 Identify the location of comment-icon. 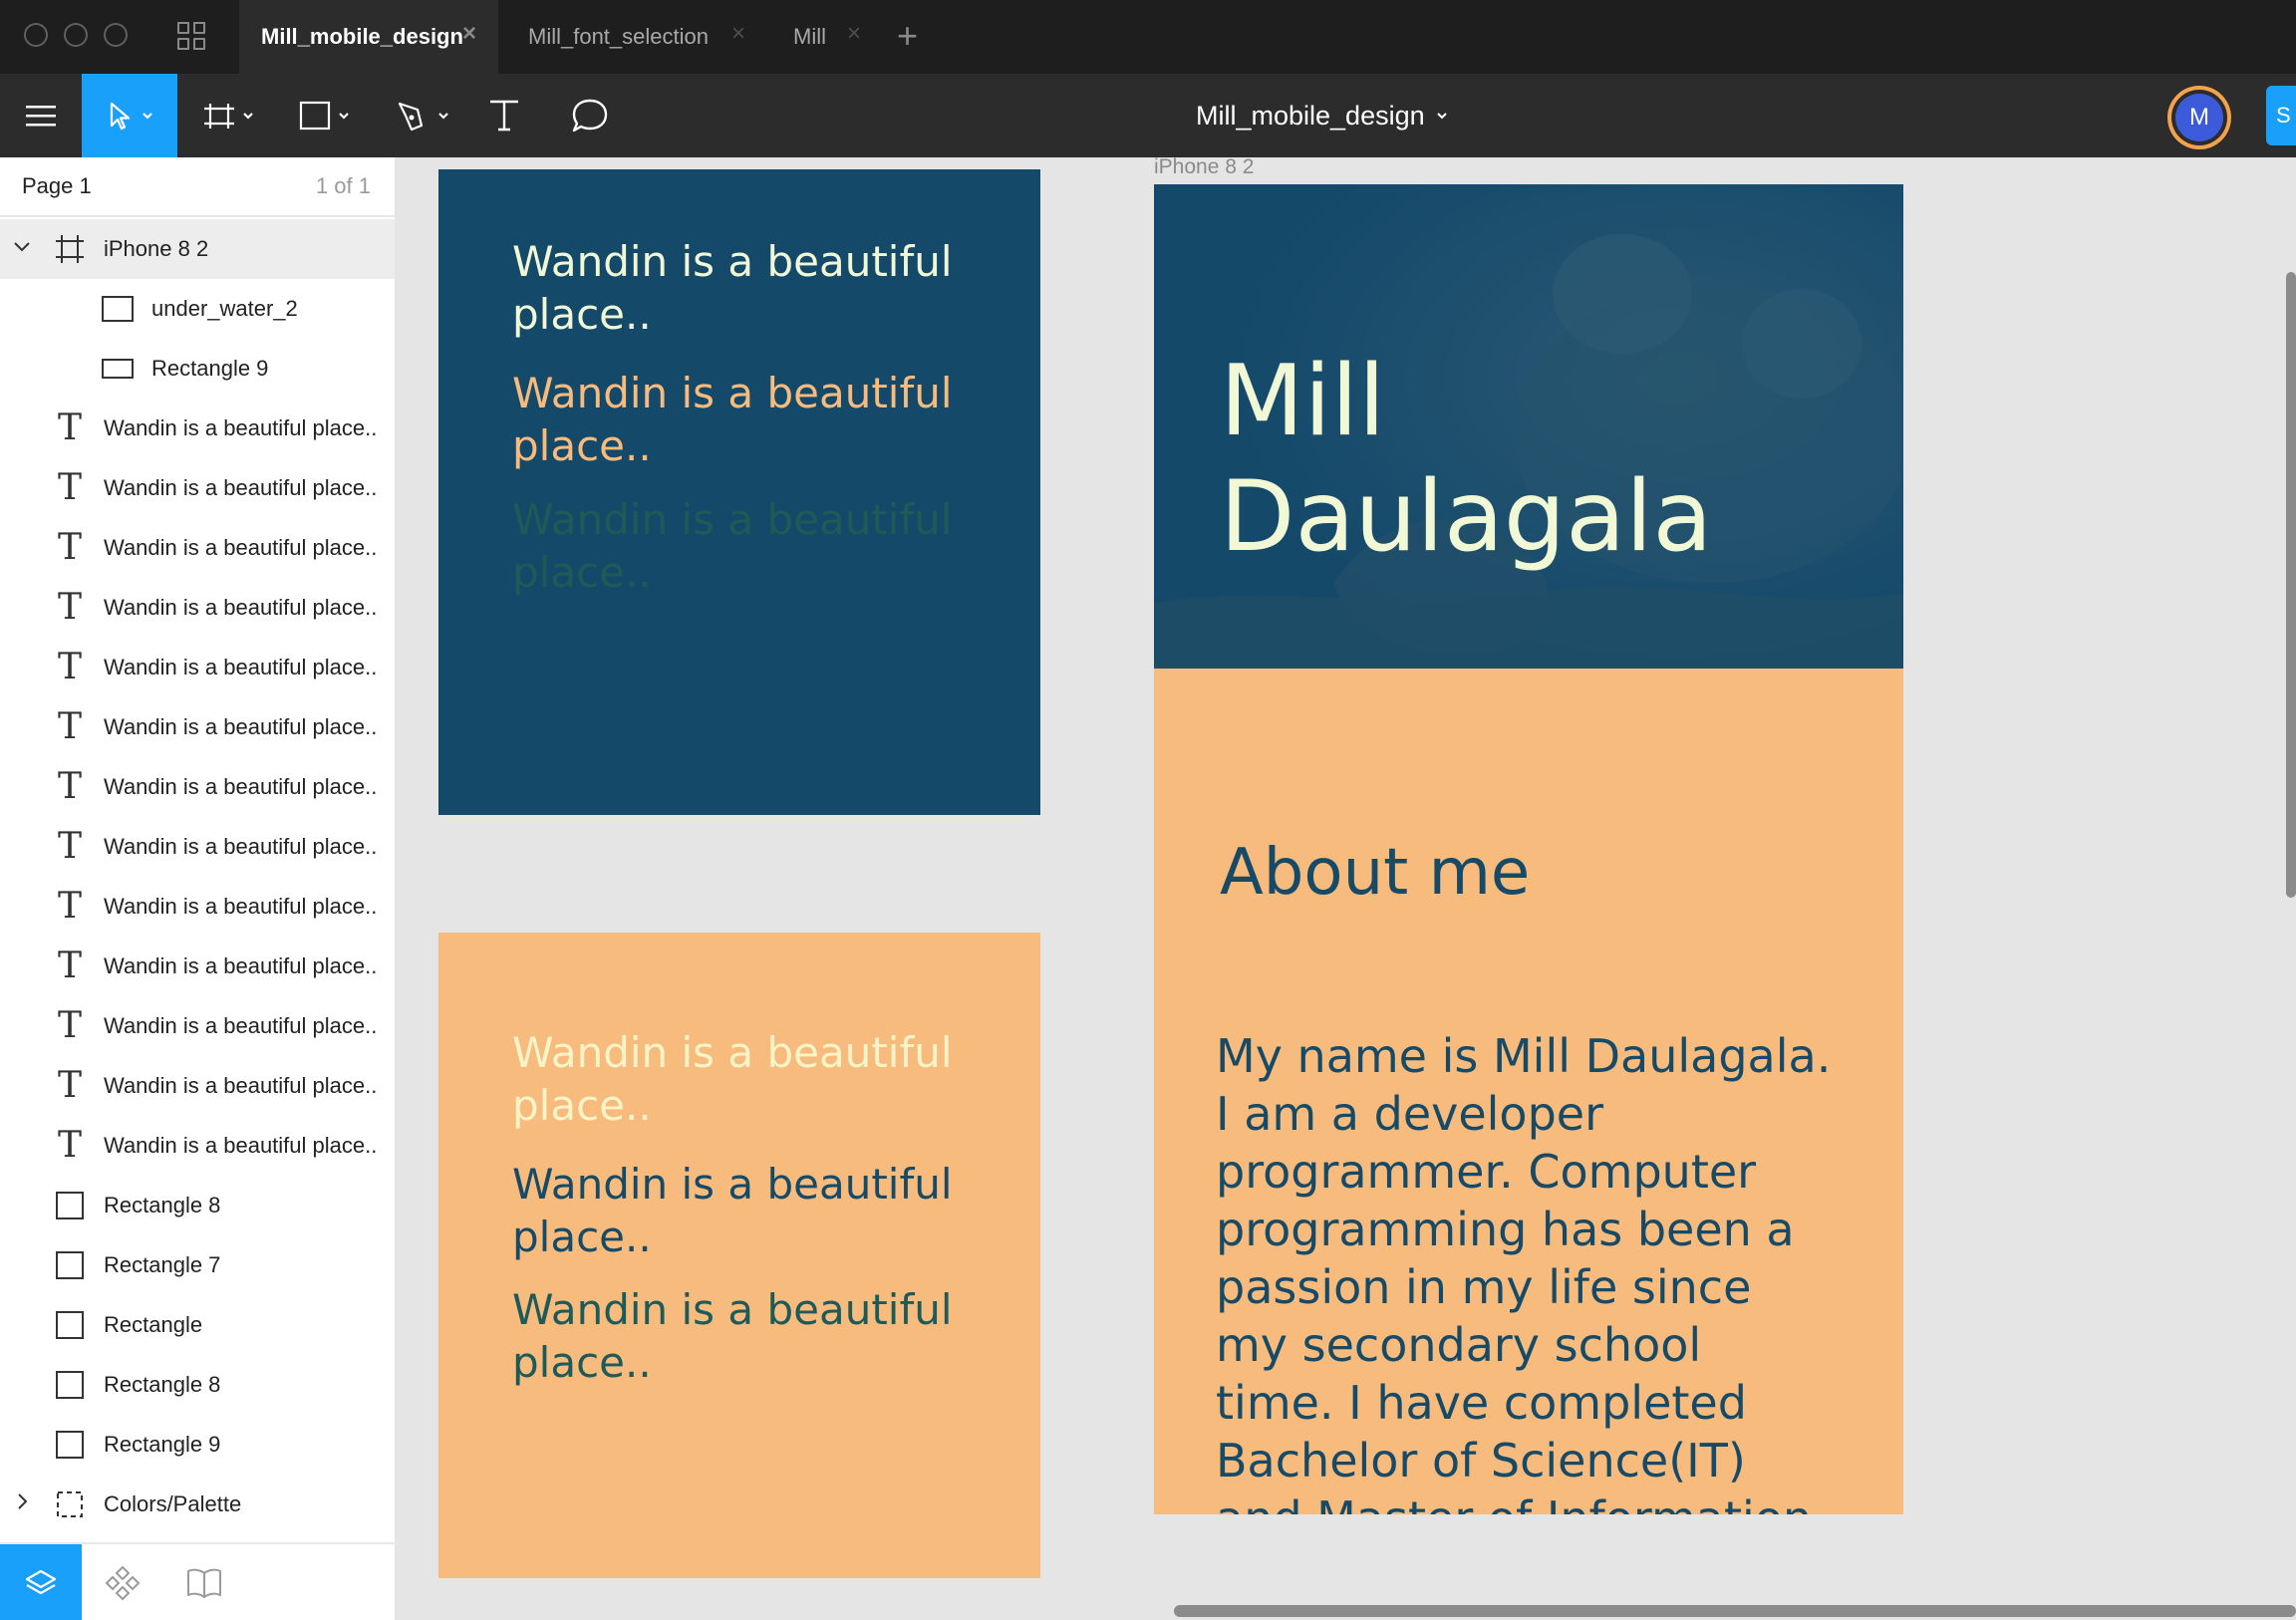
(590, 116).